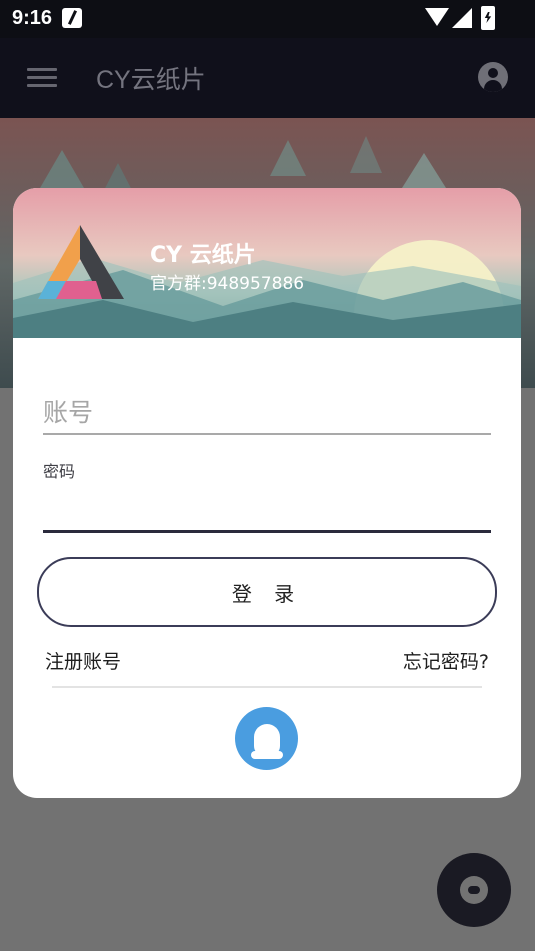 The height and width of the screenshot is (951, 535). What do you see at coordinates (493, 77) in the screenshot?
I see `account-circle-icon` at bounding box center [493, 77].